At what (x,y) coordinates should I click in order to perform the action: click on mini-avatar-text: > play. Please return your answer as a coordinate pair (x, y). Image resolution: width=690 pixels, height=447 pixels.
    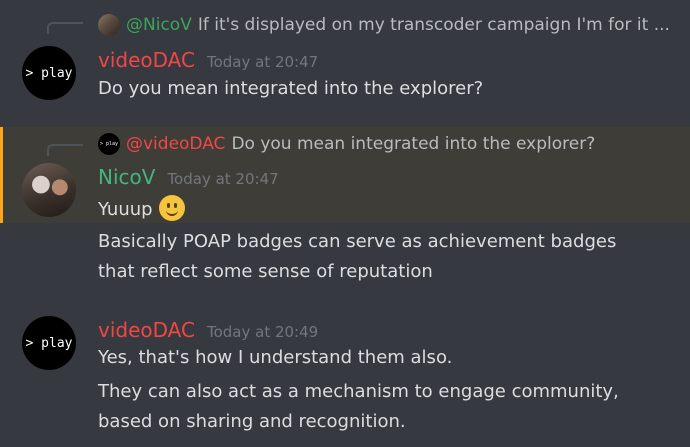
    Looking at the image, I should click on (109, 144).